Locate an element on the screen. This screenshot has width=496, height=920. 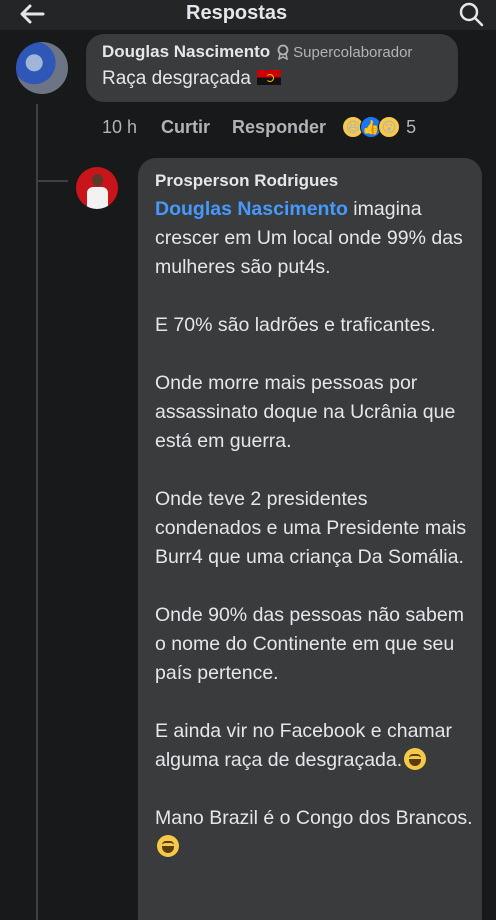
comment-timestamp: 10 h is located at coordinates (119, 127).